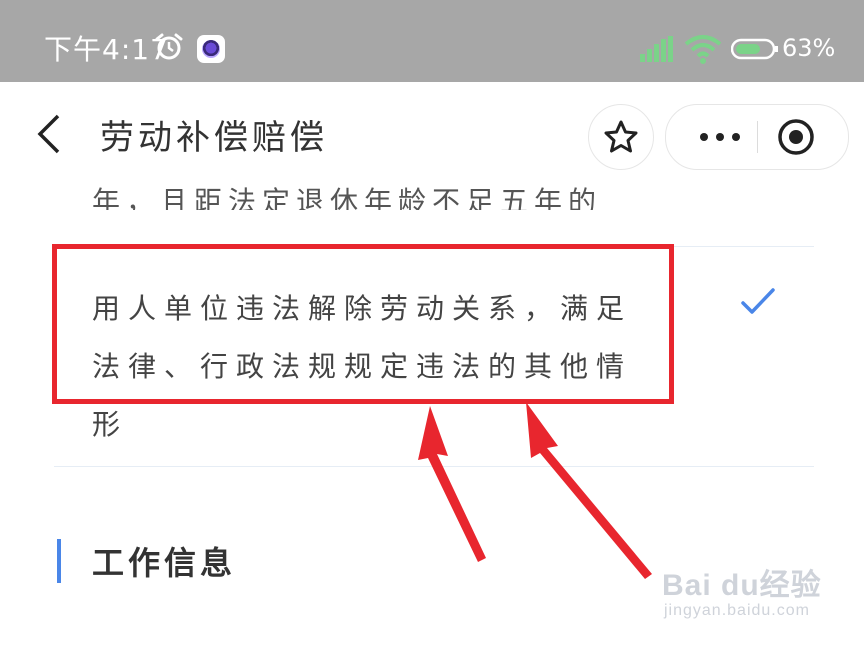 The height and width of the screenshot is (646, 864). What do you see at coordinates (742, 585) in the screenshot?
I see `watermark-logo: Bai du经验` at bounding box center [742, 585].